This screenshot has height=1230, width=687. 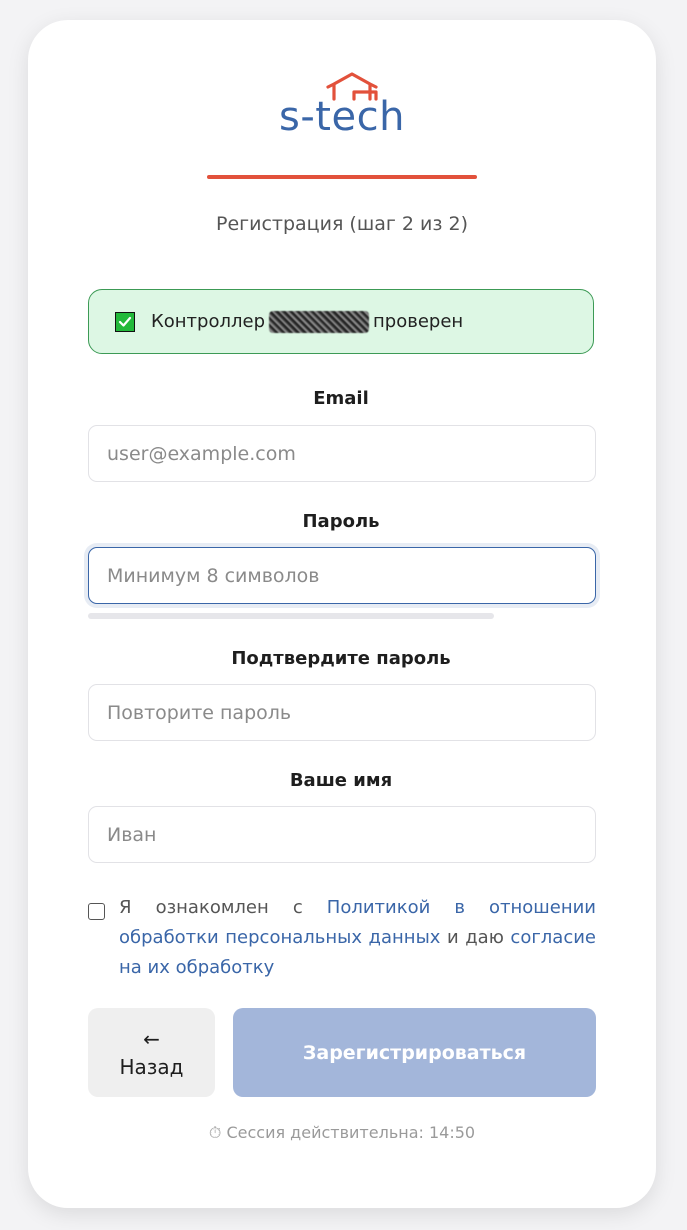 I want to click on back-button: ← Назад, so click(x=151, y=1052).